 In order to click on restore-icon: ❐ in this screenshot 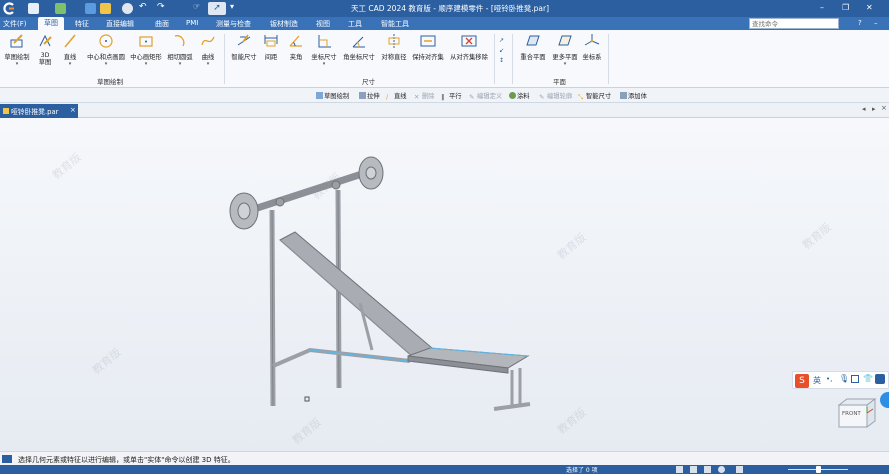, I will do `click(845, 7)`.